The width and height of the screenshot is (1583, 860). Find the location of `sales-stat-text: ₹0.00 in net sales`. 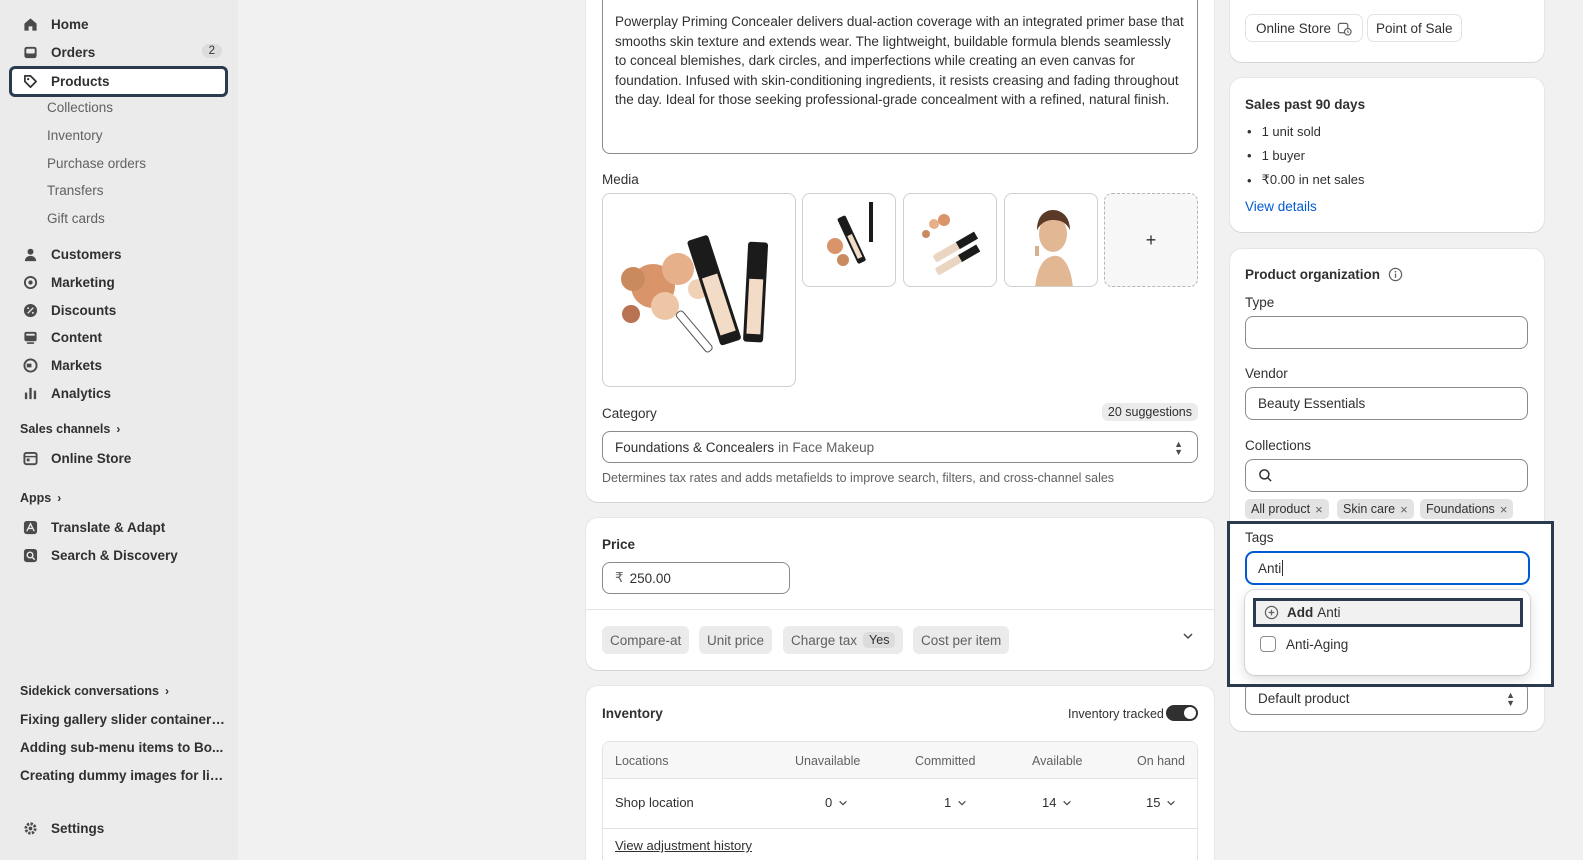

sales-stat-text: ₹0.00 in net sales is located at coordinates (1313, 179).